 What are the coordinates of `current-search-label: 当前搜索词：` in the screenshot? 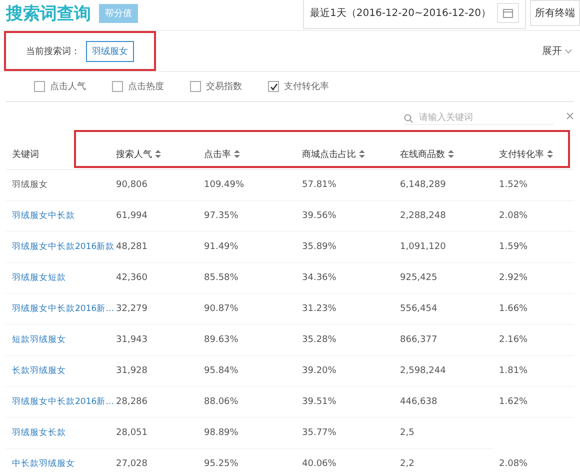 It's located at (53, 52).